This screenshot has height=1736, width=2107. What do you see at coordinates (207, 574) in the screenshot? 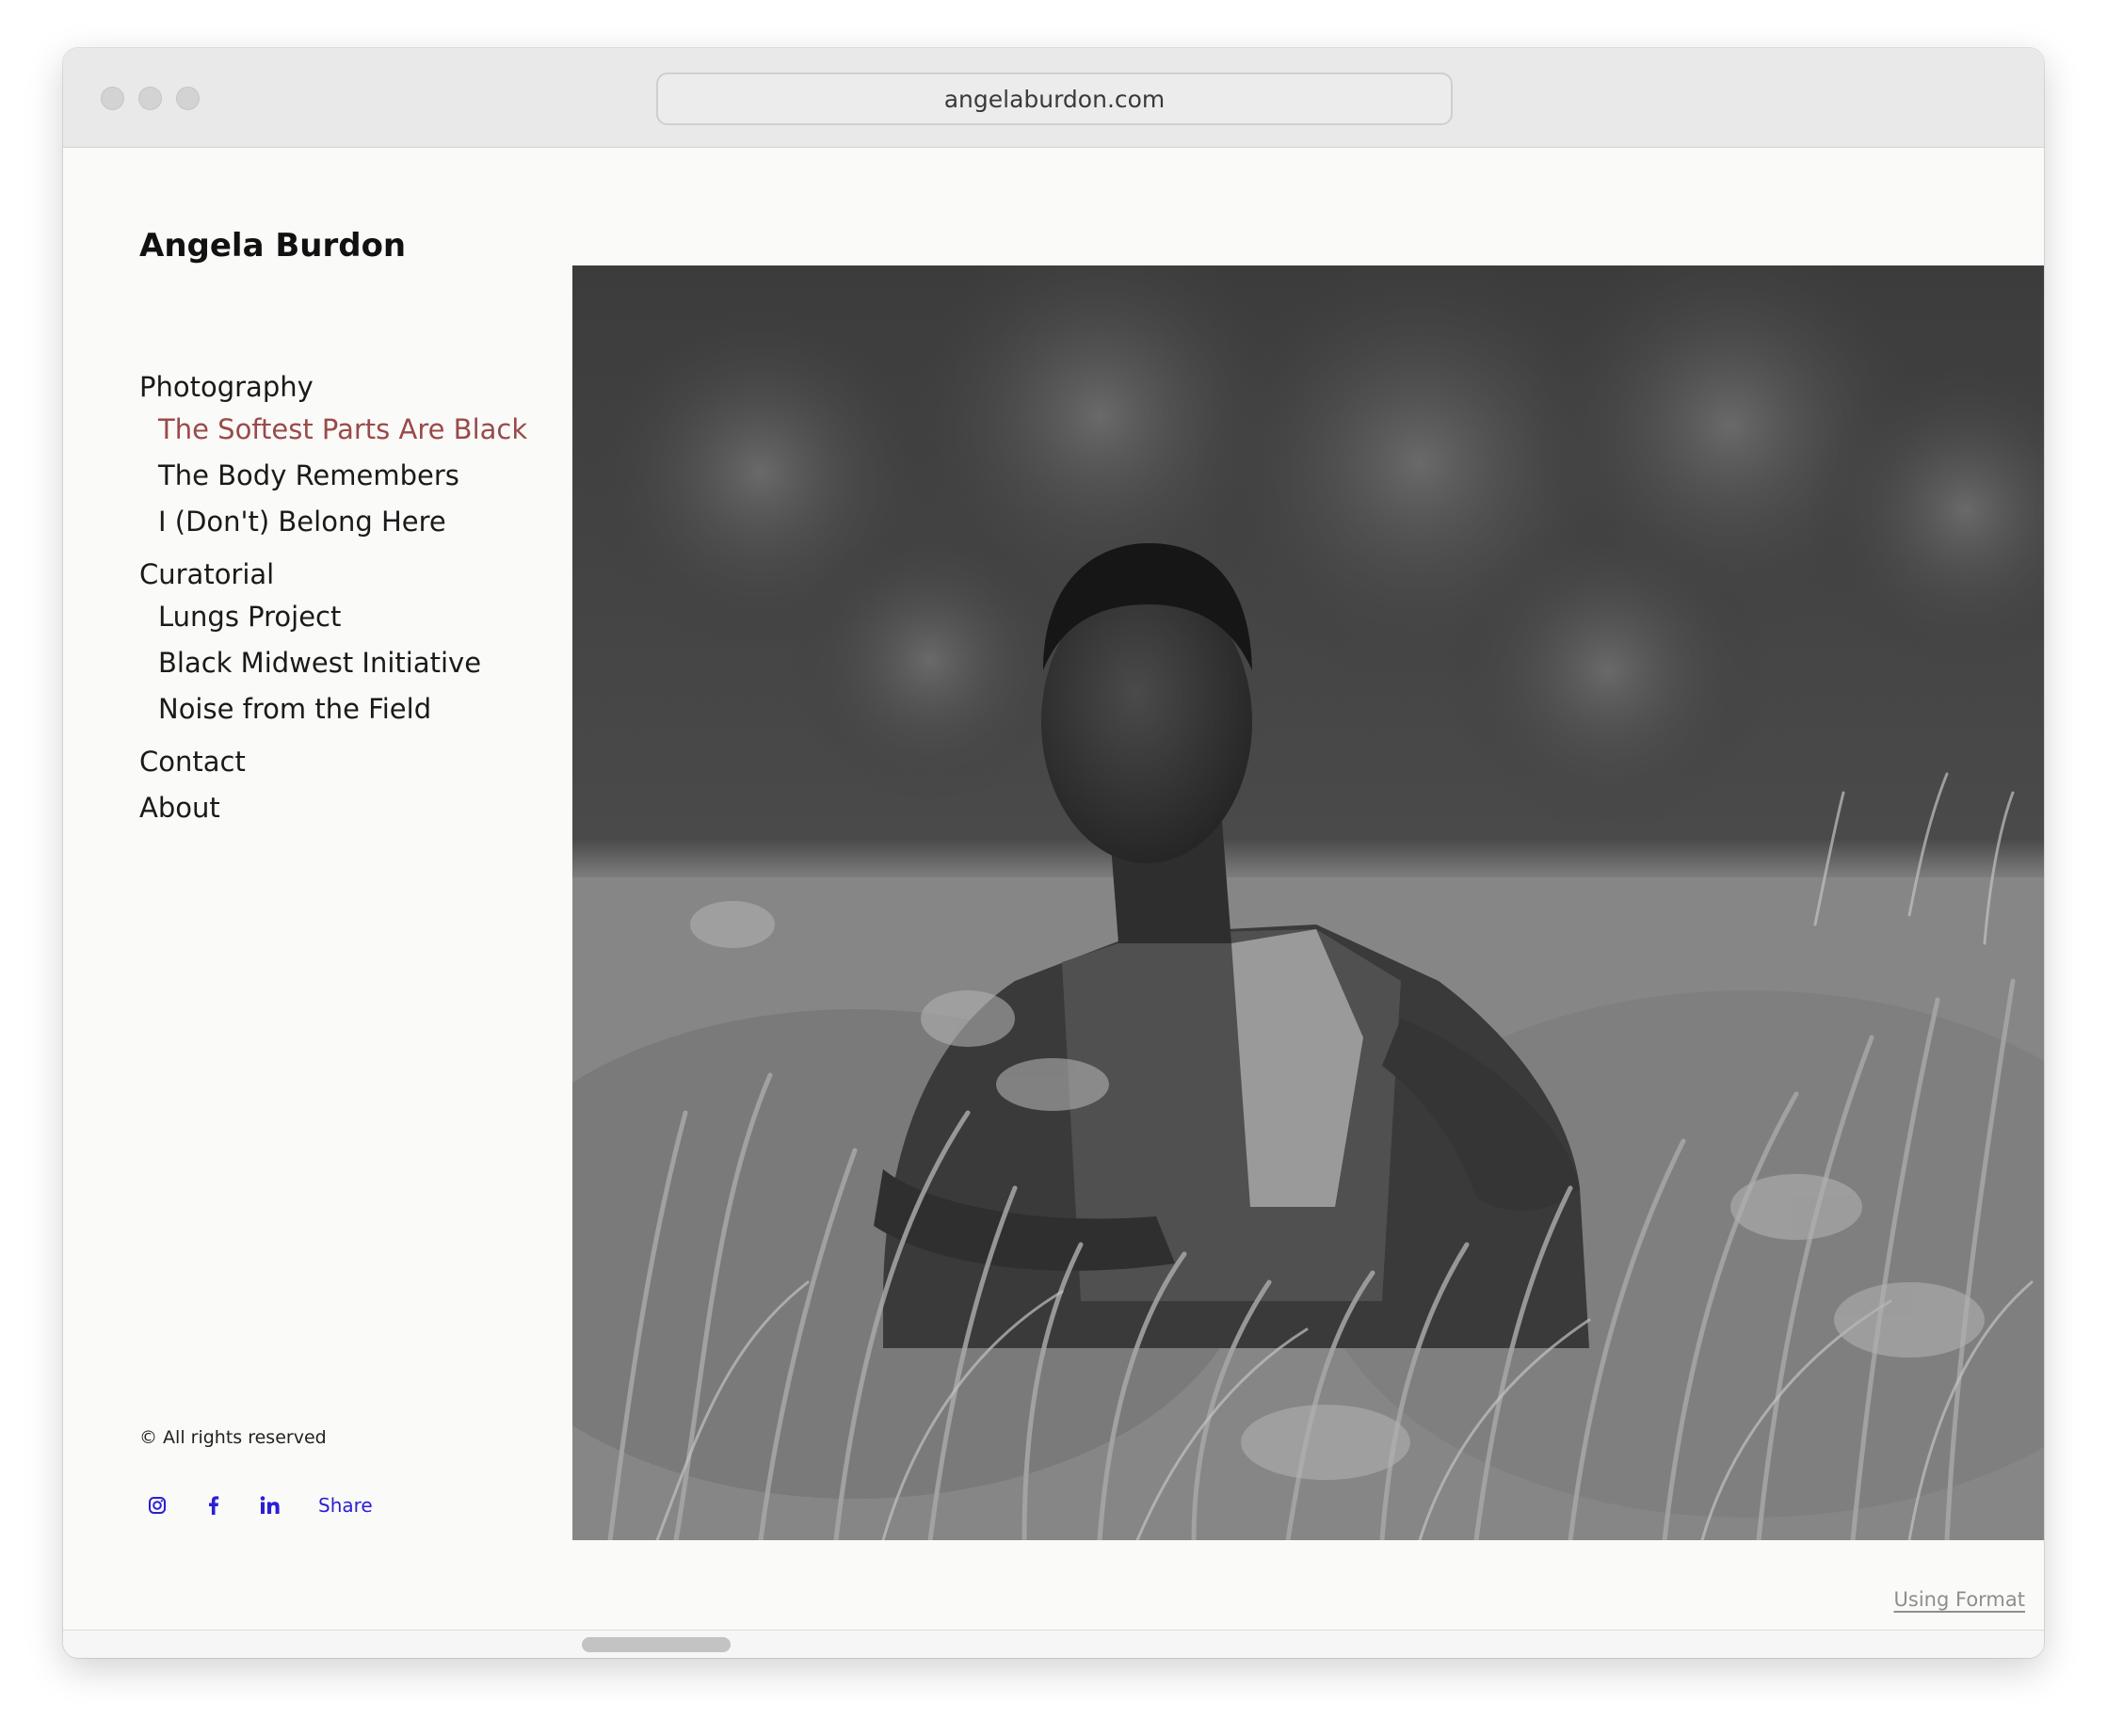
I see `nav-item-curatorial: Curatorial` at bounding box center [207, 574].